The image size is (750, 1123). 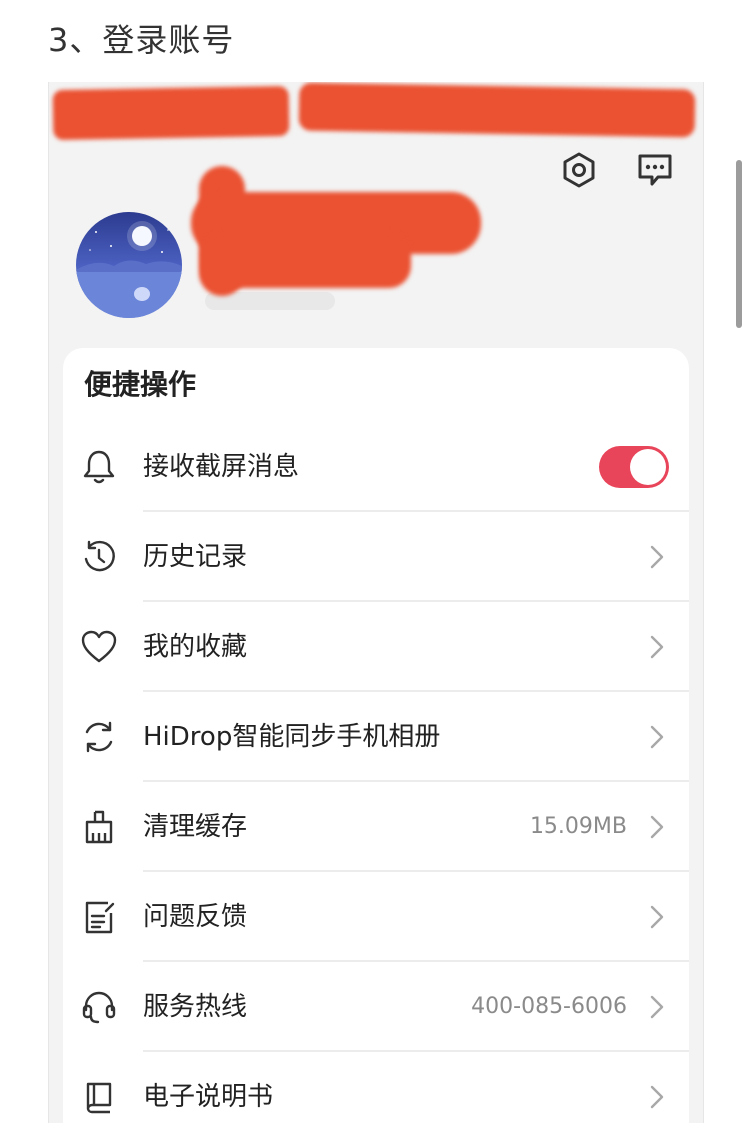 I want to click on message-icon, so click(x=655, y=170).